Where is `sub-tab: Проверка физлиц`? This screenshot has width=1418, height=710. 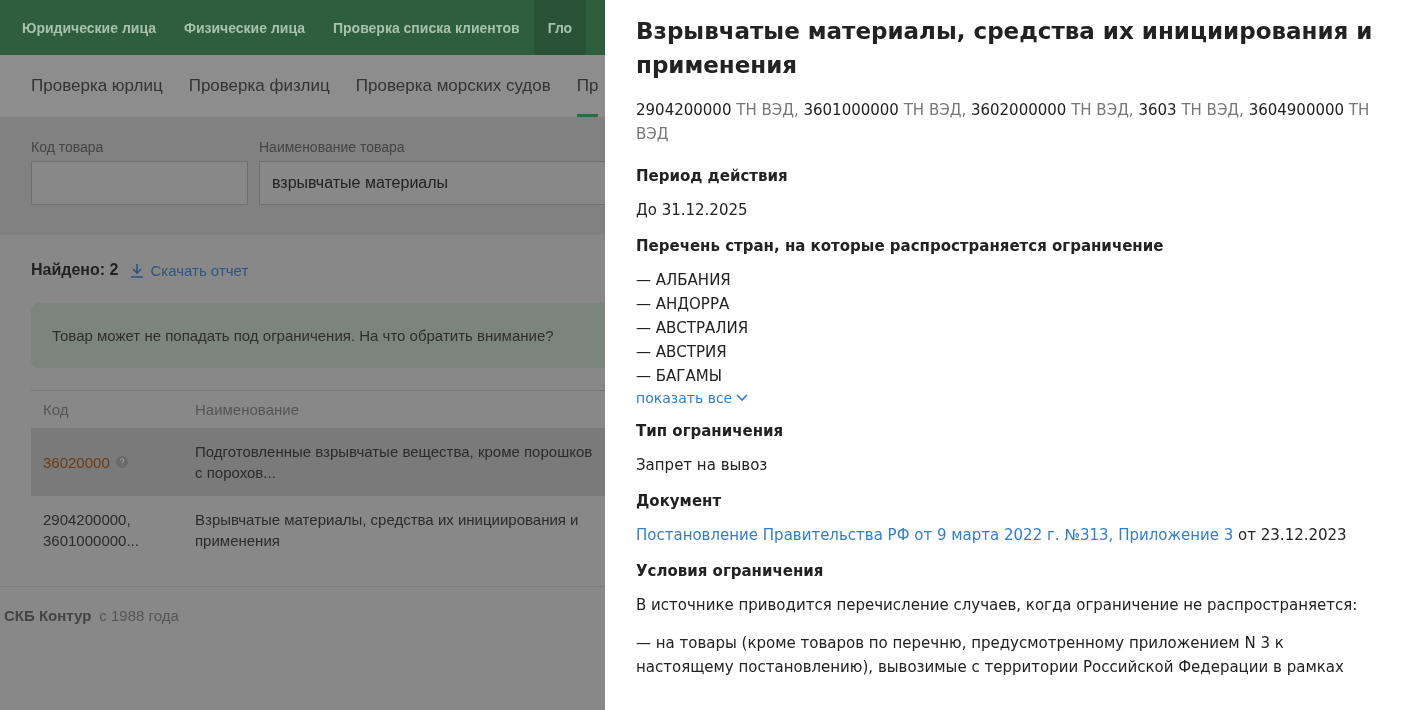
sub-tab: Проверка физлиц is located at coordinates (259, 86).